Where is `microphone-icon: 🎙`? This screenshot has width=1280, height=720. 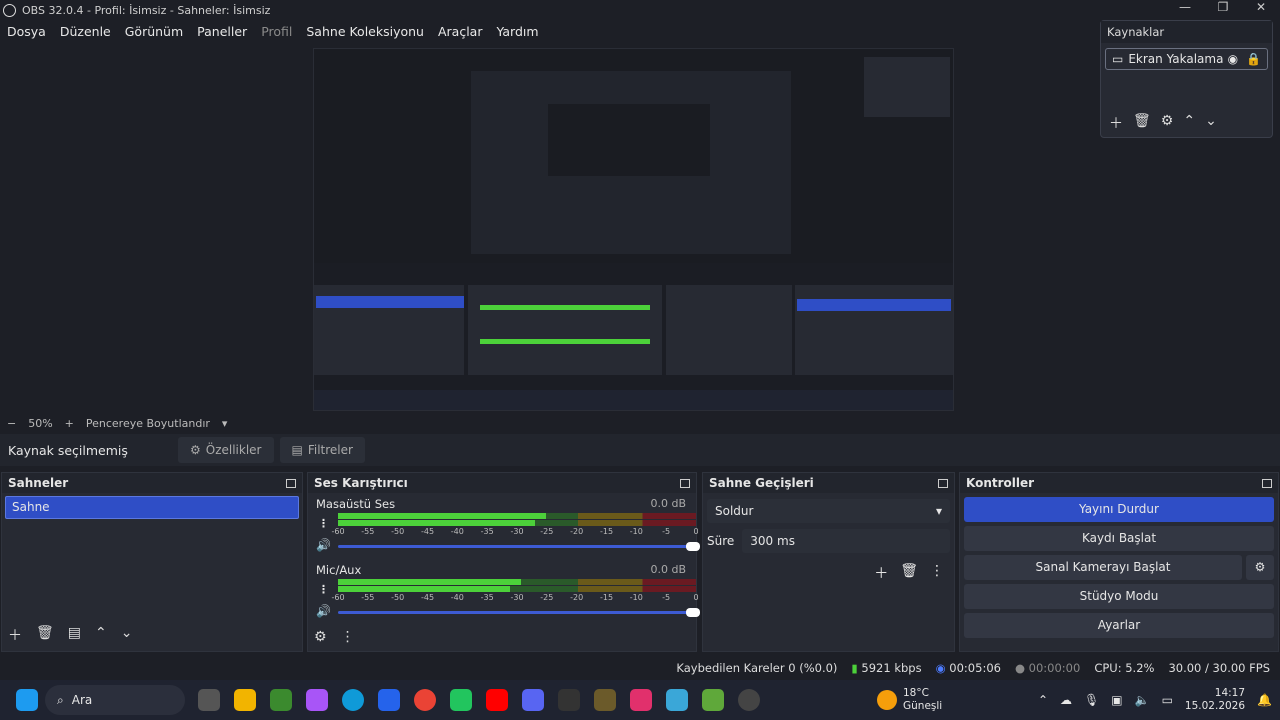
microphone-icon: 🎙 is located at coordinates (1091, 700).